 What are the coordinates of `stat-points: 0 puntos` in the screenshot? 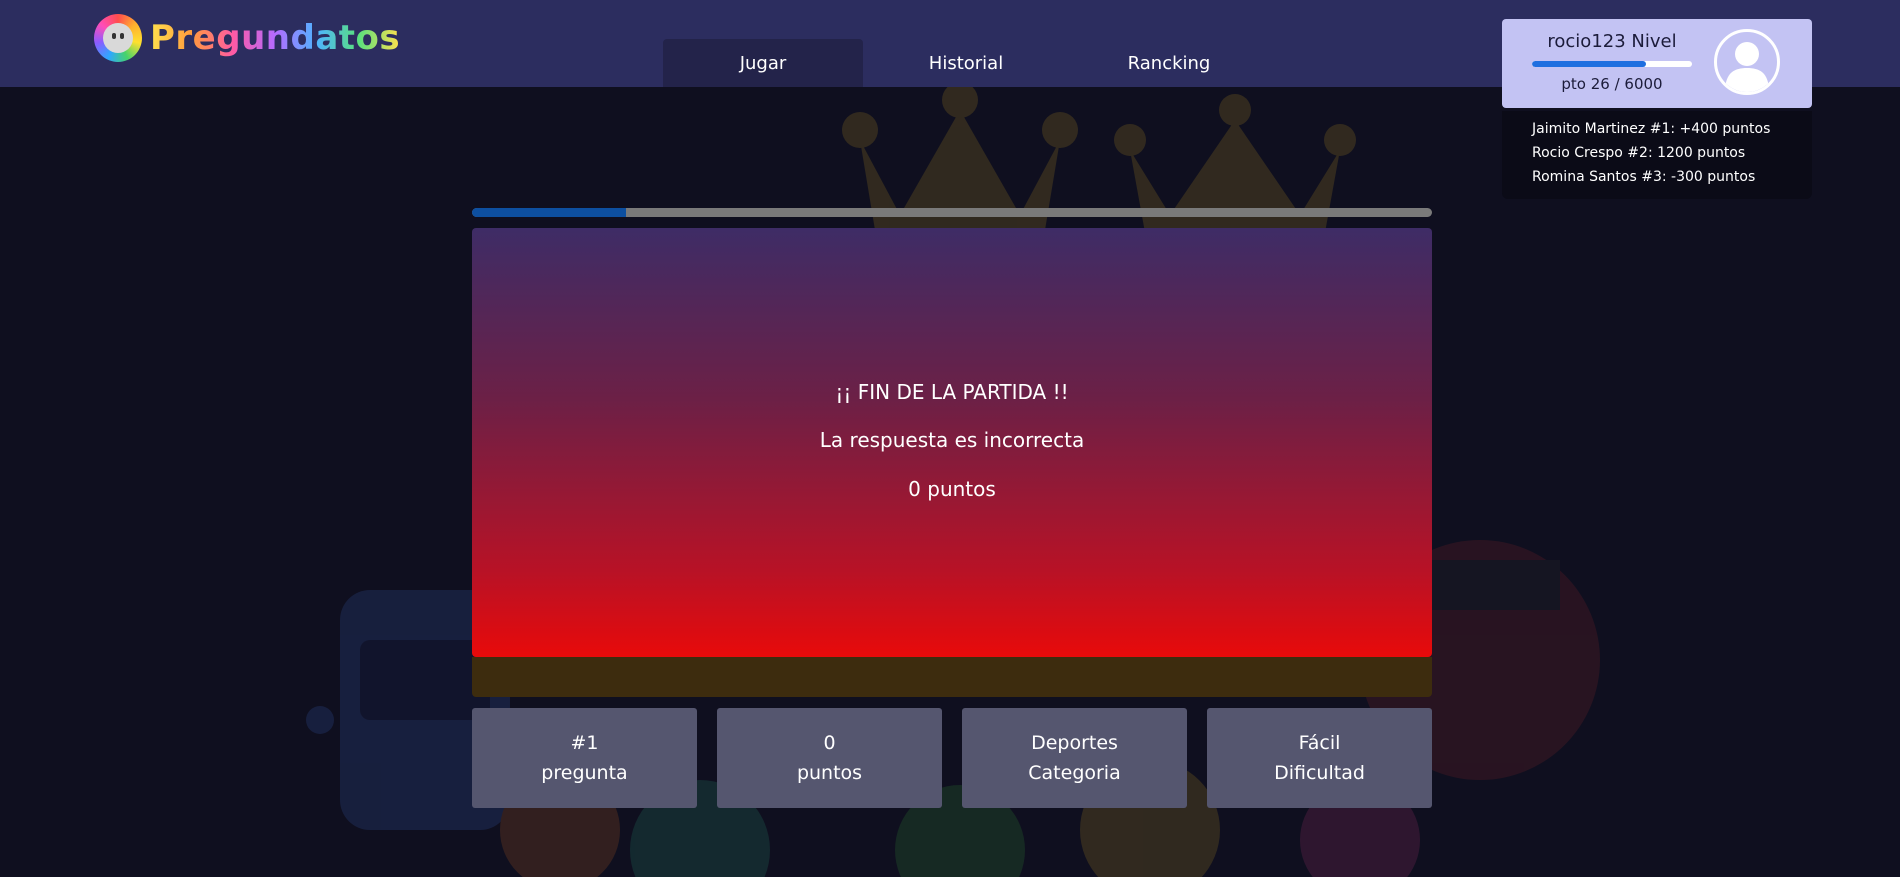 It's located at (829, 758).